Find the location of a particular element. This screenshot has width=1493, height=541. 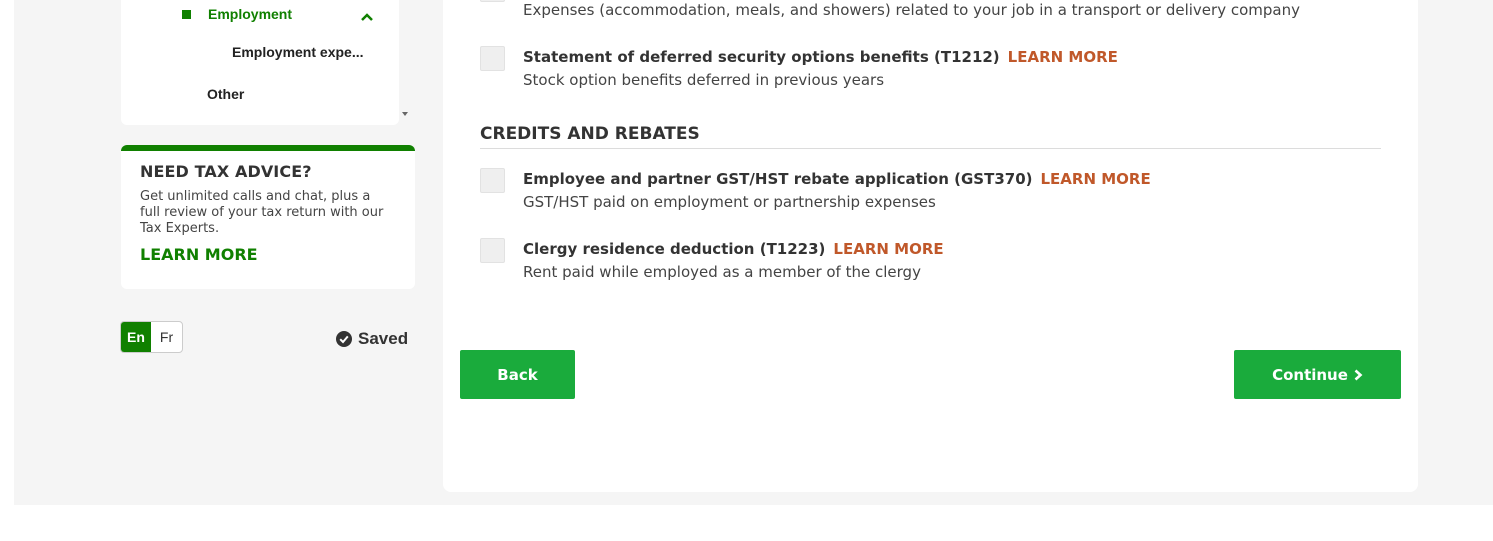

chevron-right-icon is located at coordinates (1358, 374).